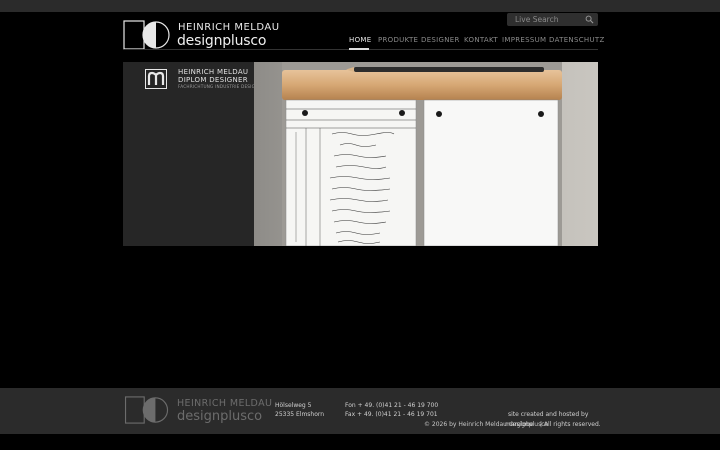  Describe the element at coordinates (524, 40) in the screenshot. I see `nav-item-impressum: IMPRESSUM` at that location.